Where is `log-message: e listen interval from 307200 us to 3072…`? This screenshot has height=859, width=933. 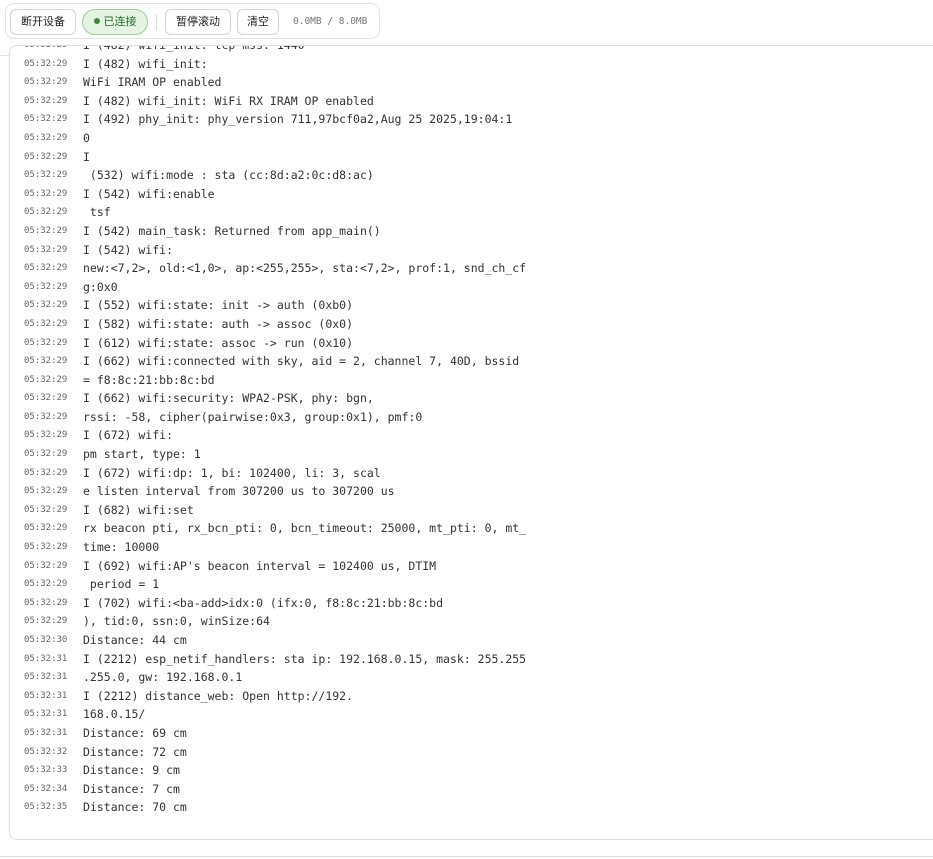
log-message: e listen interval from 307200 us to 3072… is located at coordinates (239, 491).